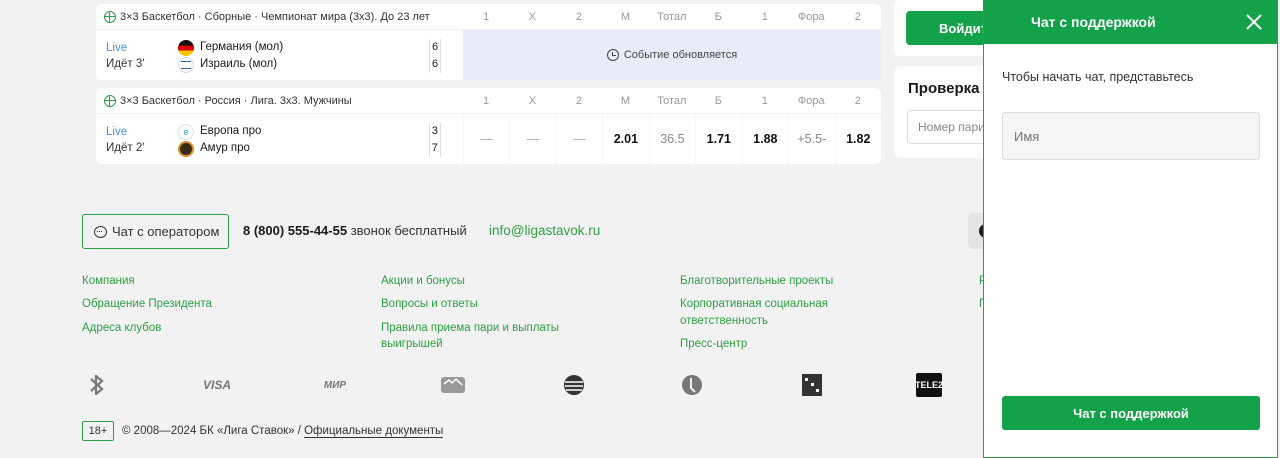 The image size is (1280, 458). Describe the element at coordinates (239, 64) in the screenshot. I see `team2-name: Израиль (мол)` at that location.